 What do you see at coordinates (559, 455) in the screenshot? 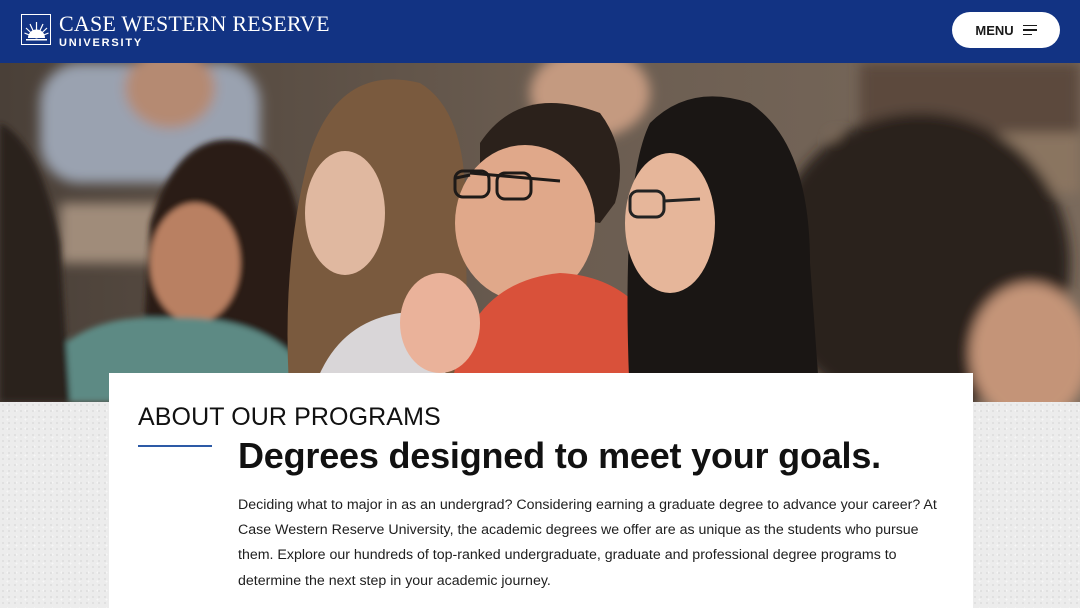
I see `page-title: Degrees designed to meet your goals.` at bounding box center [559, 455].